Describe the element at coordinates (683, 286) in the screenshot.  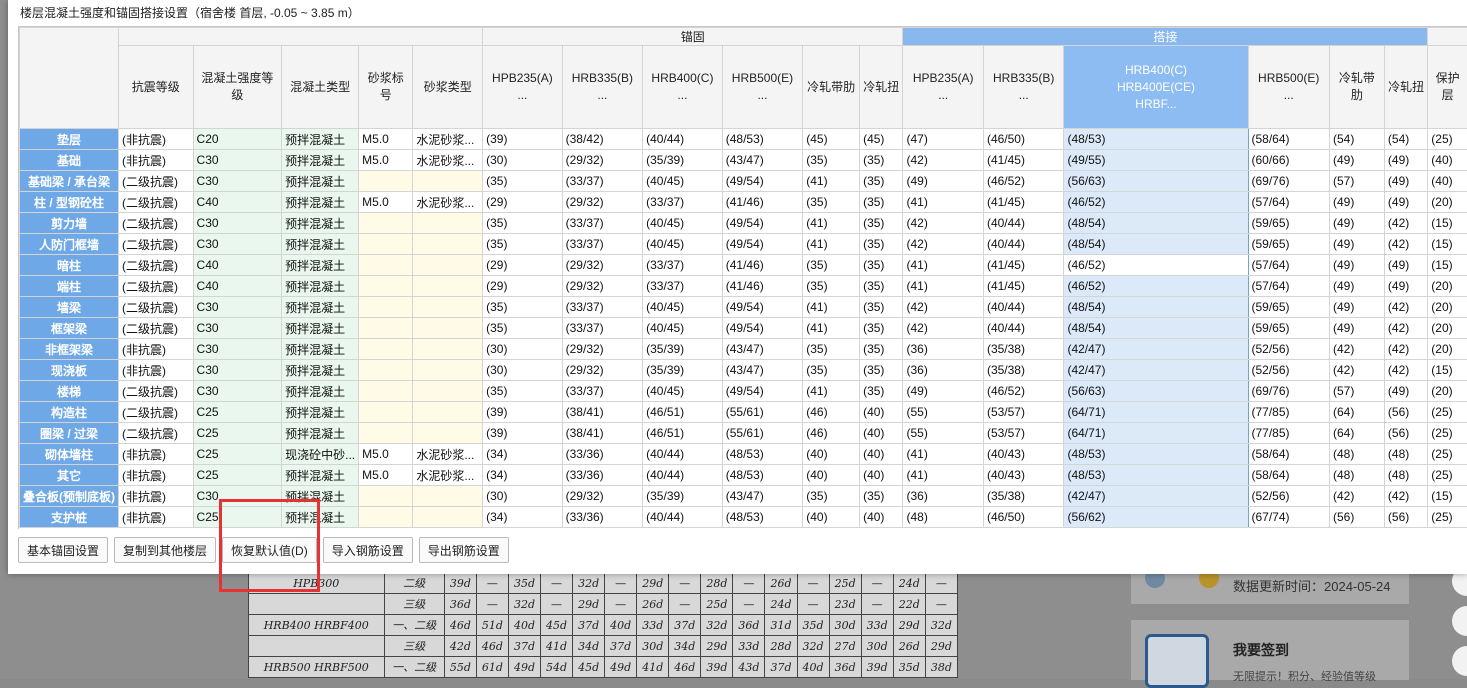
I see `grid-cell-anchor-hrb400: (33/37)` at that location.